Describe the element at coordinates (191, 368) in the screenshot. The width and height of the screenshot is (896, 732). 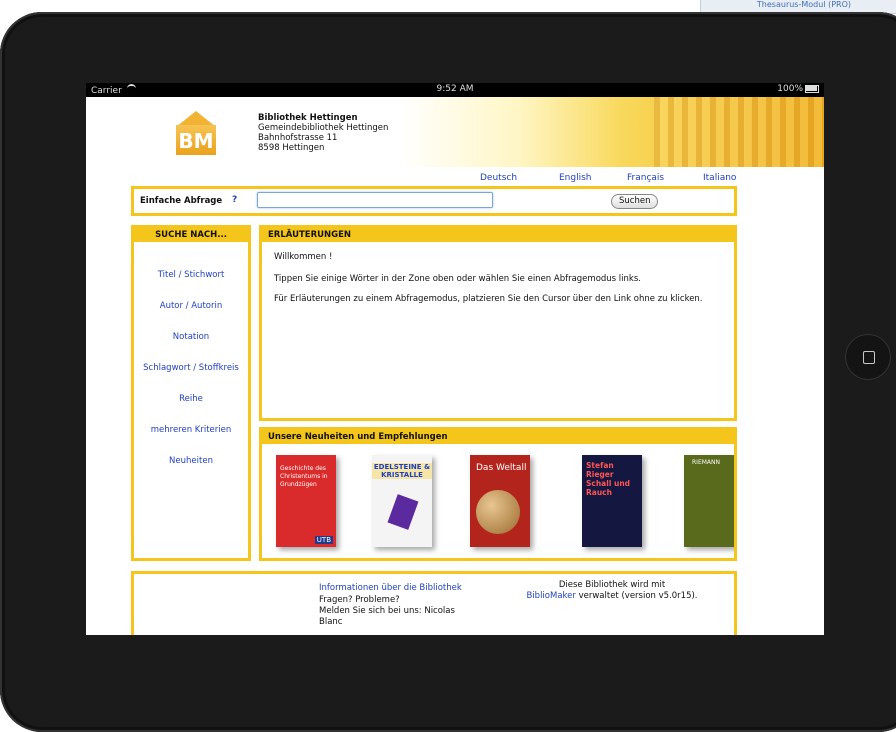
I see `sidebar-item-schlagwort: Schlagwort / Stoffkreis` at that location.